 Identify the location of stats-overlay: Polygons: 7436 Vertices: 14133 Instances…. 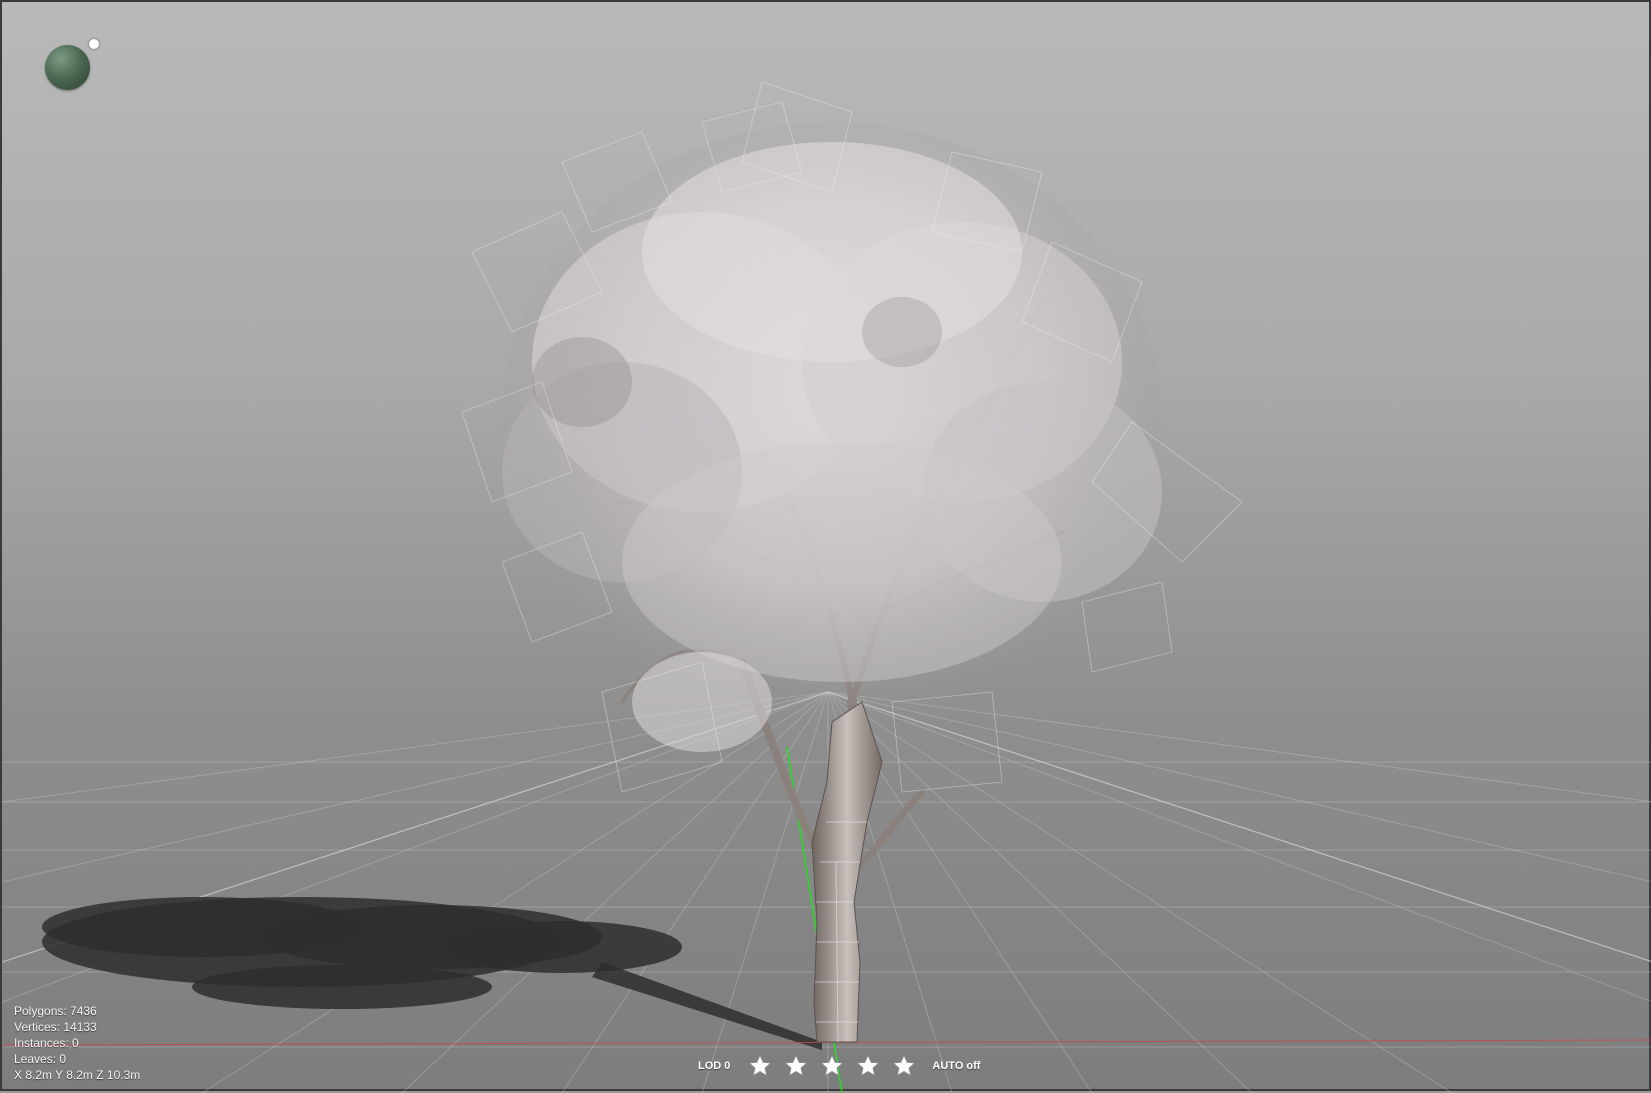
(77, 1043).